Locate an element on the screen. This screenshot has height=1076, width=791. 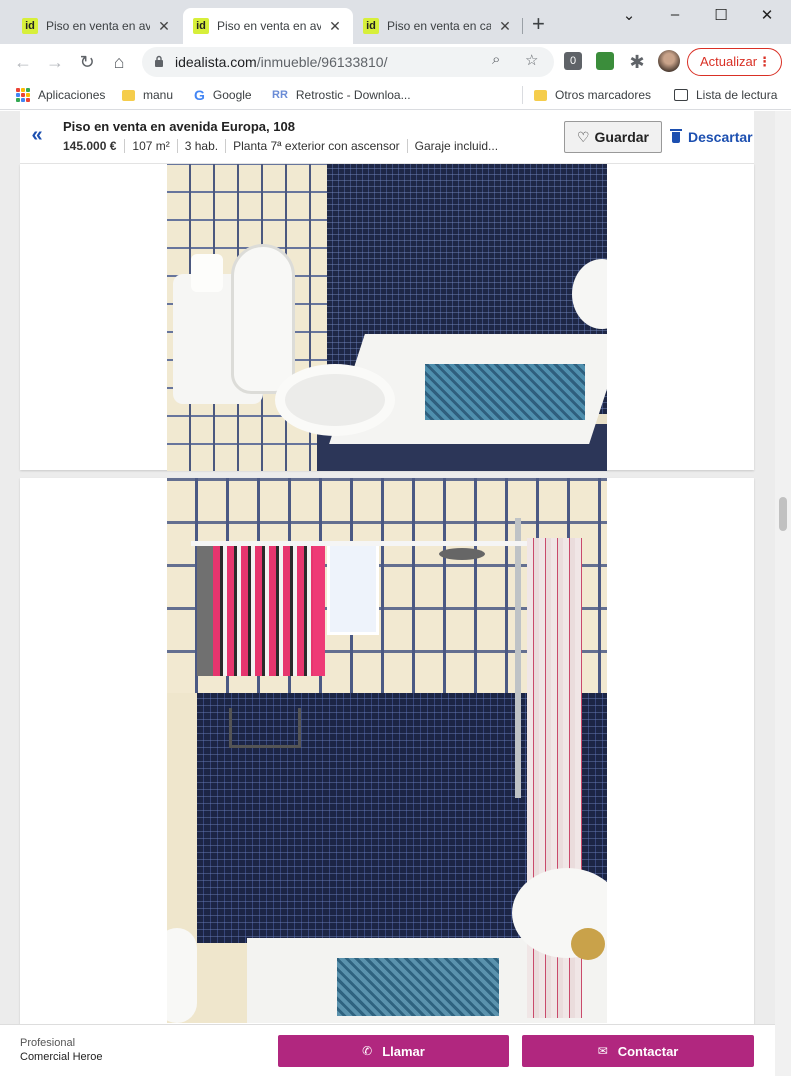
feature-floor: Planta 7ª exterior con ascensor is located at coordinates (316, 146).